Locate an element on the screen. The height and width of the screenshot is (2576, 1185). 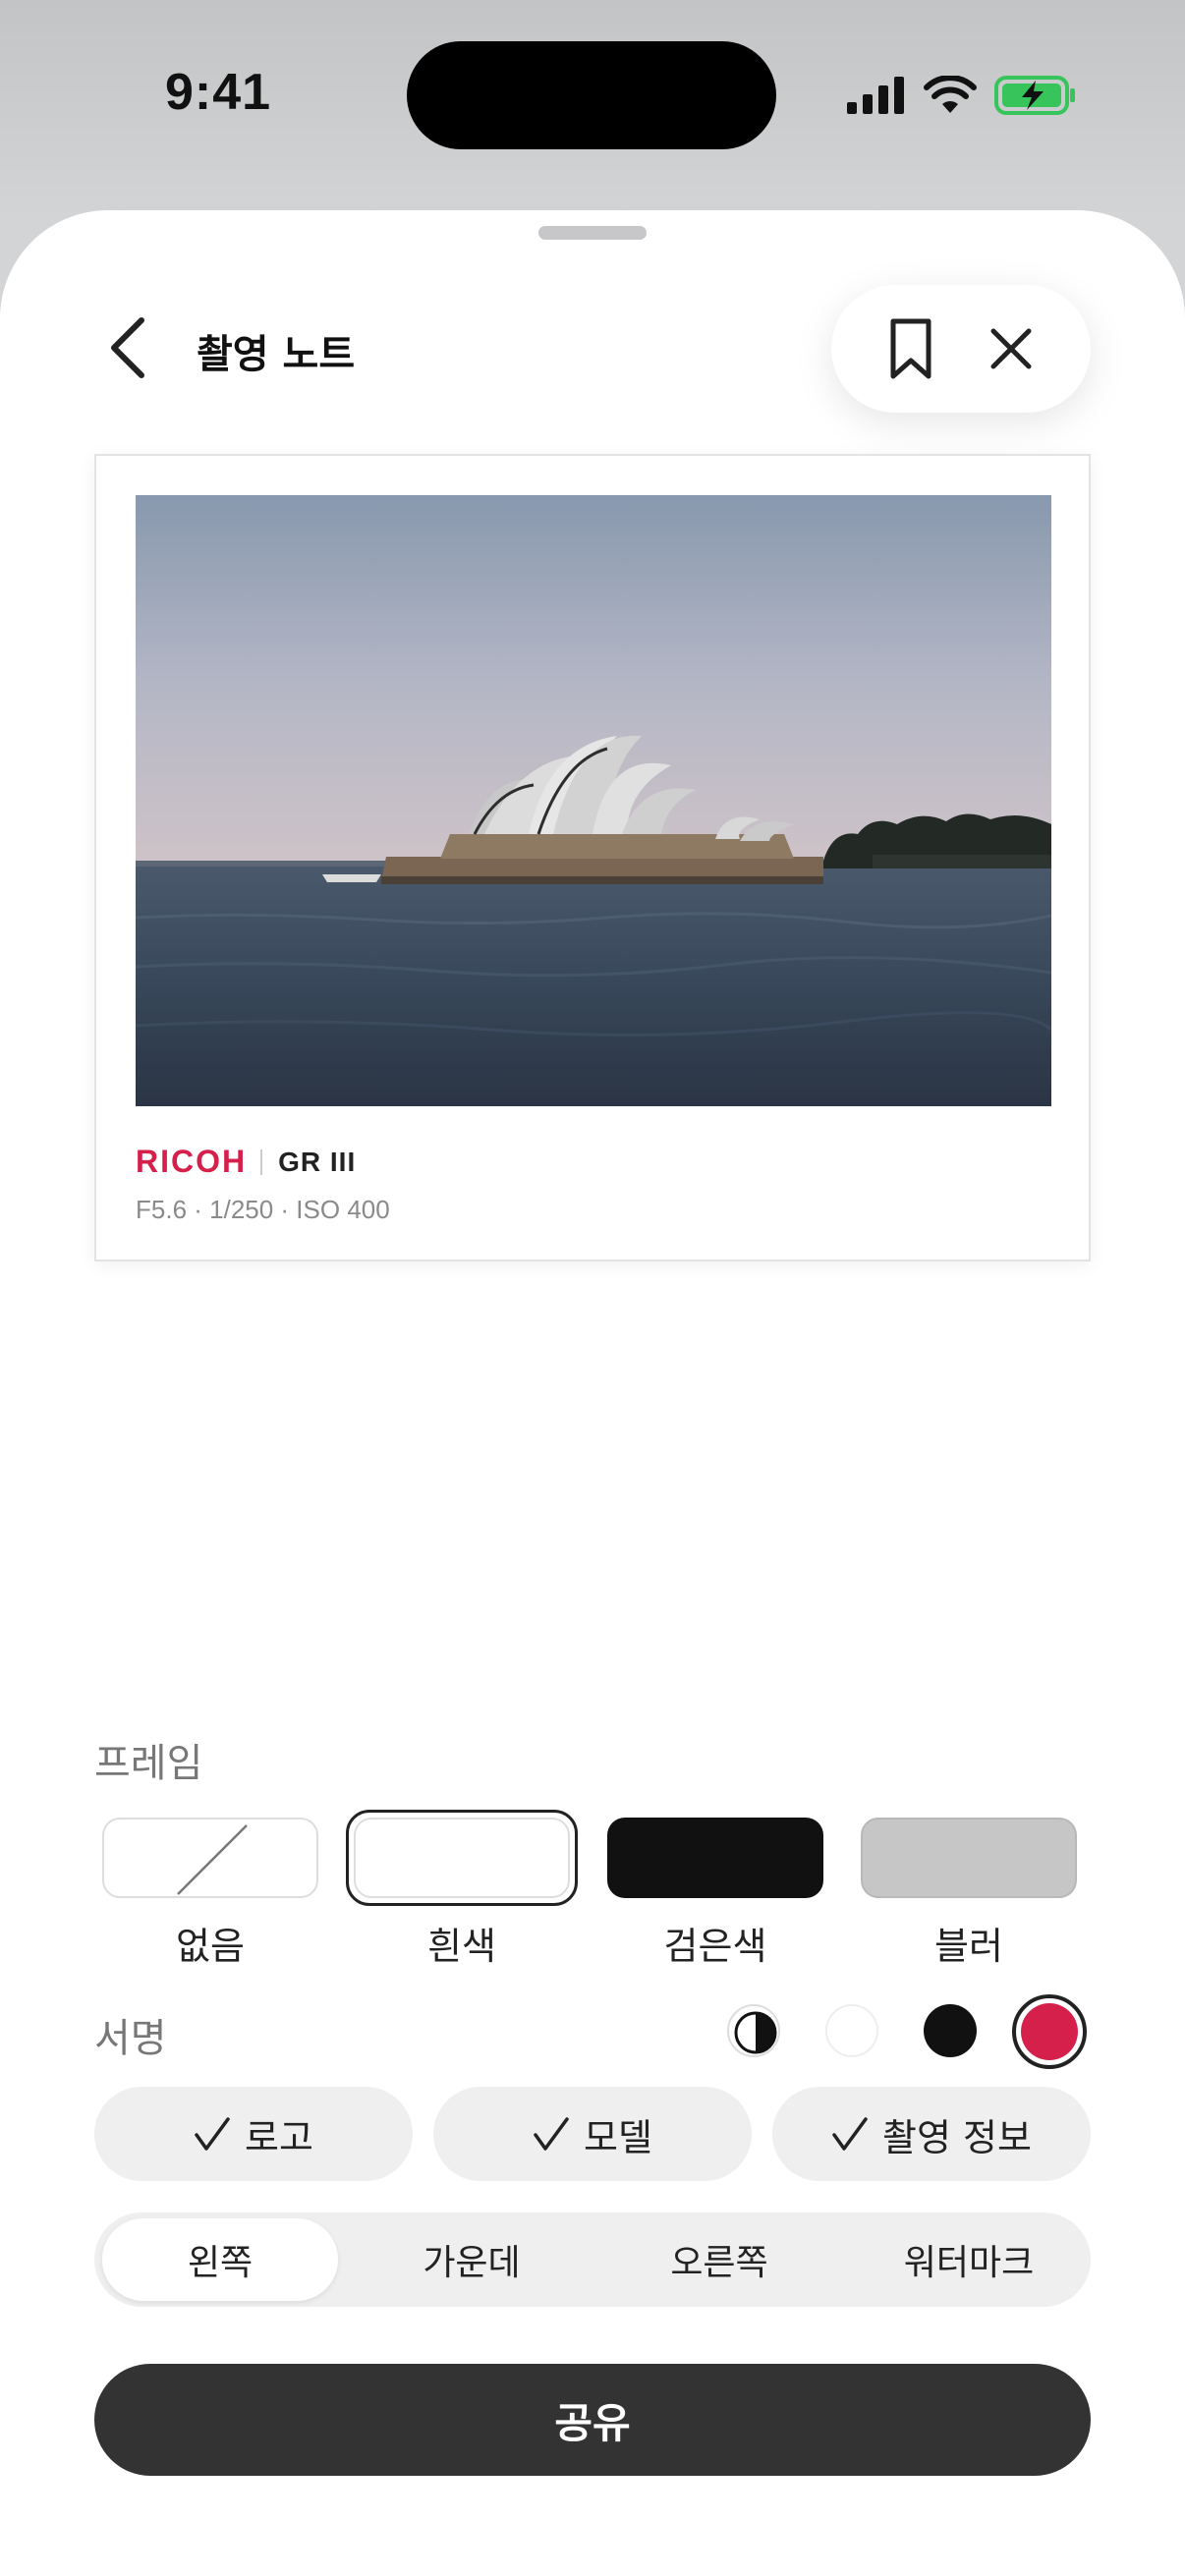
frame-option-label: 흰색 is located at coordinates (462, 1946).